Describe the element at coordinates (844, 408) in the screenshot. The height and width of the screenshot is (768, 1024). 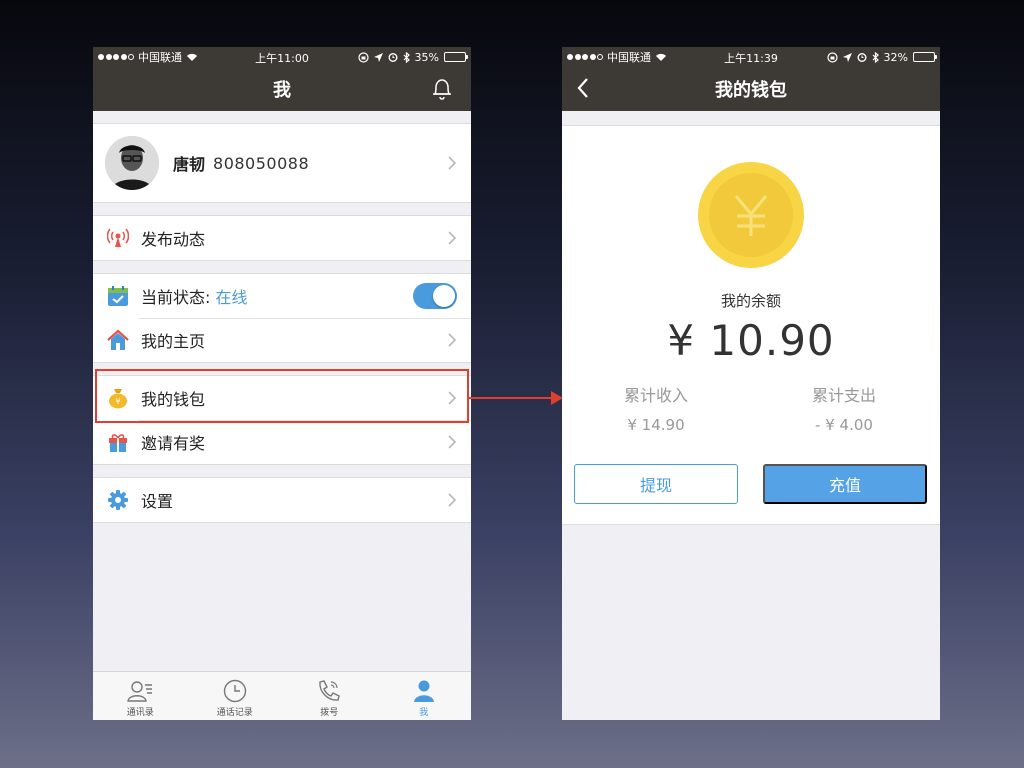
I see `expense-stat: 累计支出 - ¥ 4.00` at that location.